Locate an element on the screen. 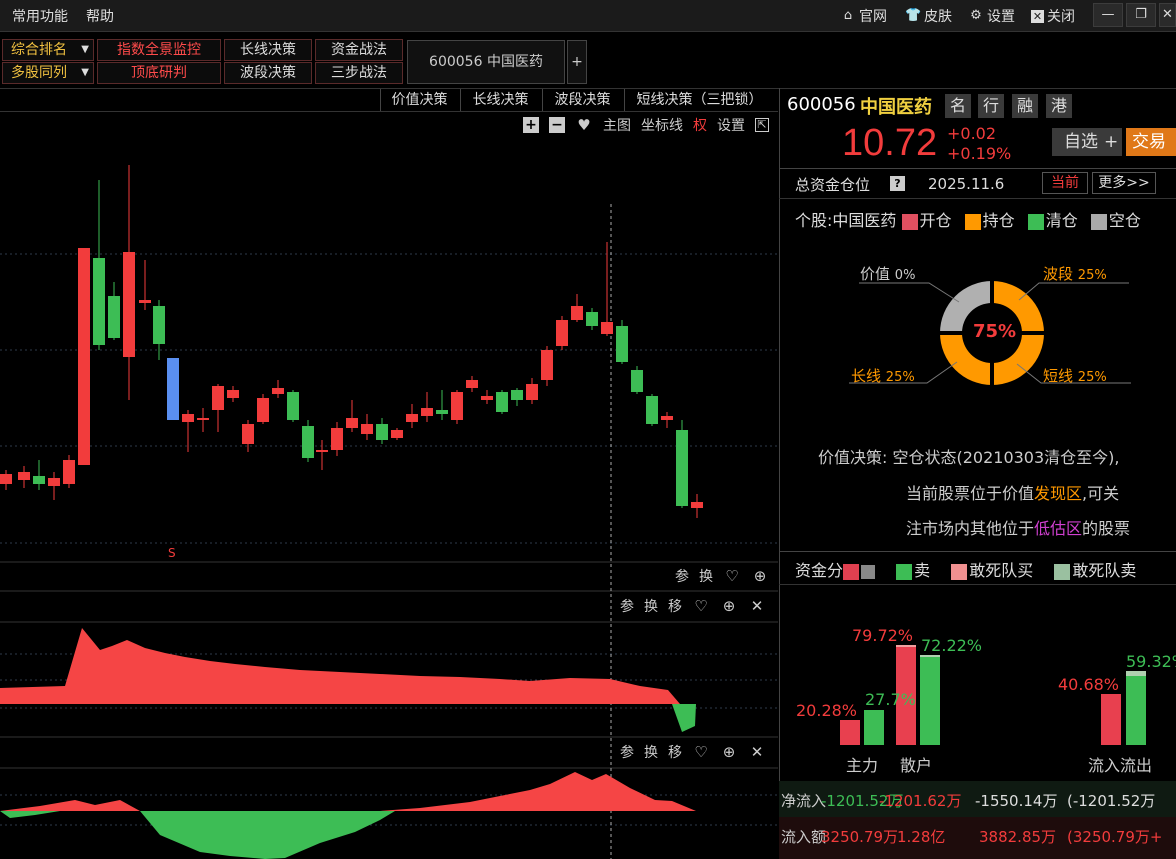  low-zone-desc: 注市场内其他位于低估区的股票 is located at coordinates (1018, 528).